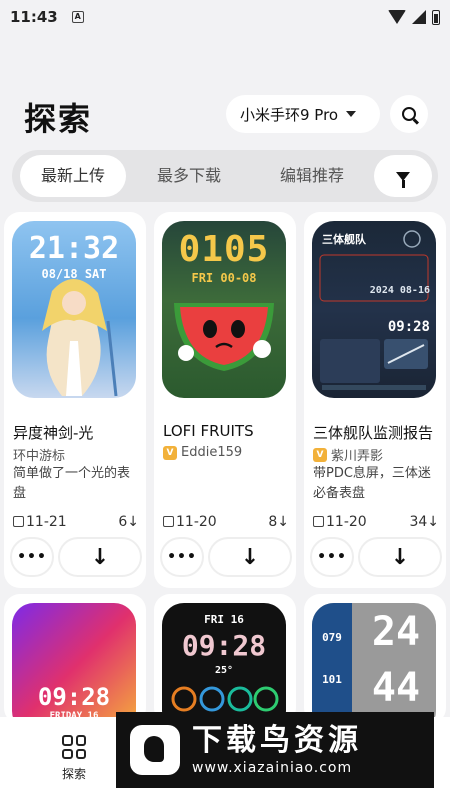 The width and height of the screenshot is (450, 800). I want to click on character-illustration, so click(80, 337).